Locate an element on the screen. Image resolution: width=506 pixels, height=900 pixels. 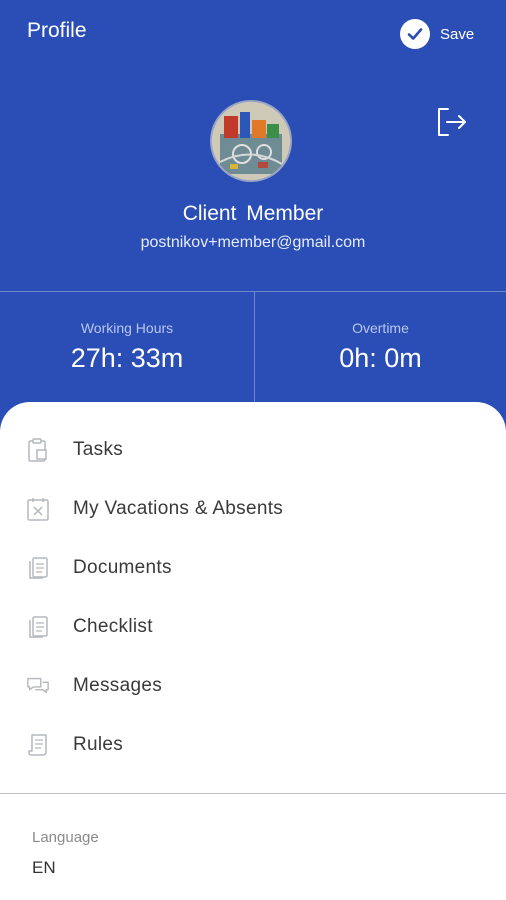
save-label: Save is located at coordinates (457, 34).